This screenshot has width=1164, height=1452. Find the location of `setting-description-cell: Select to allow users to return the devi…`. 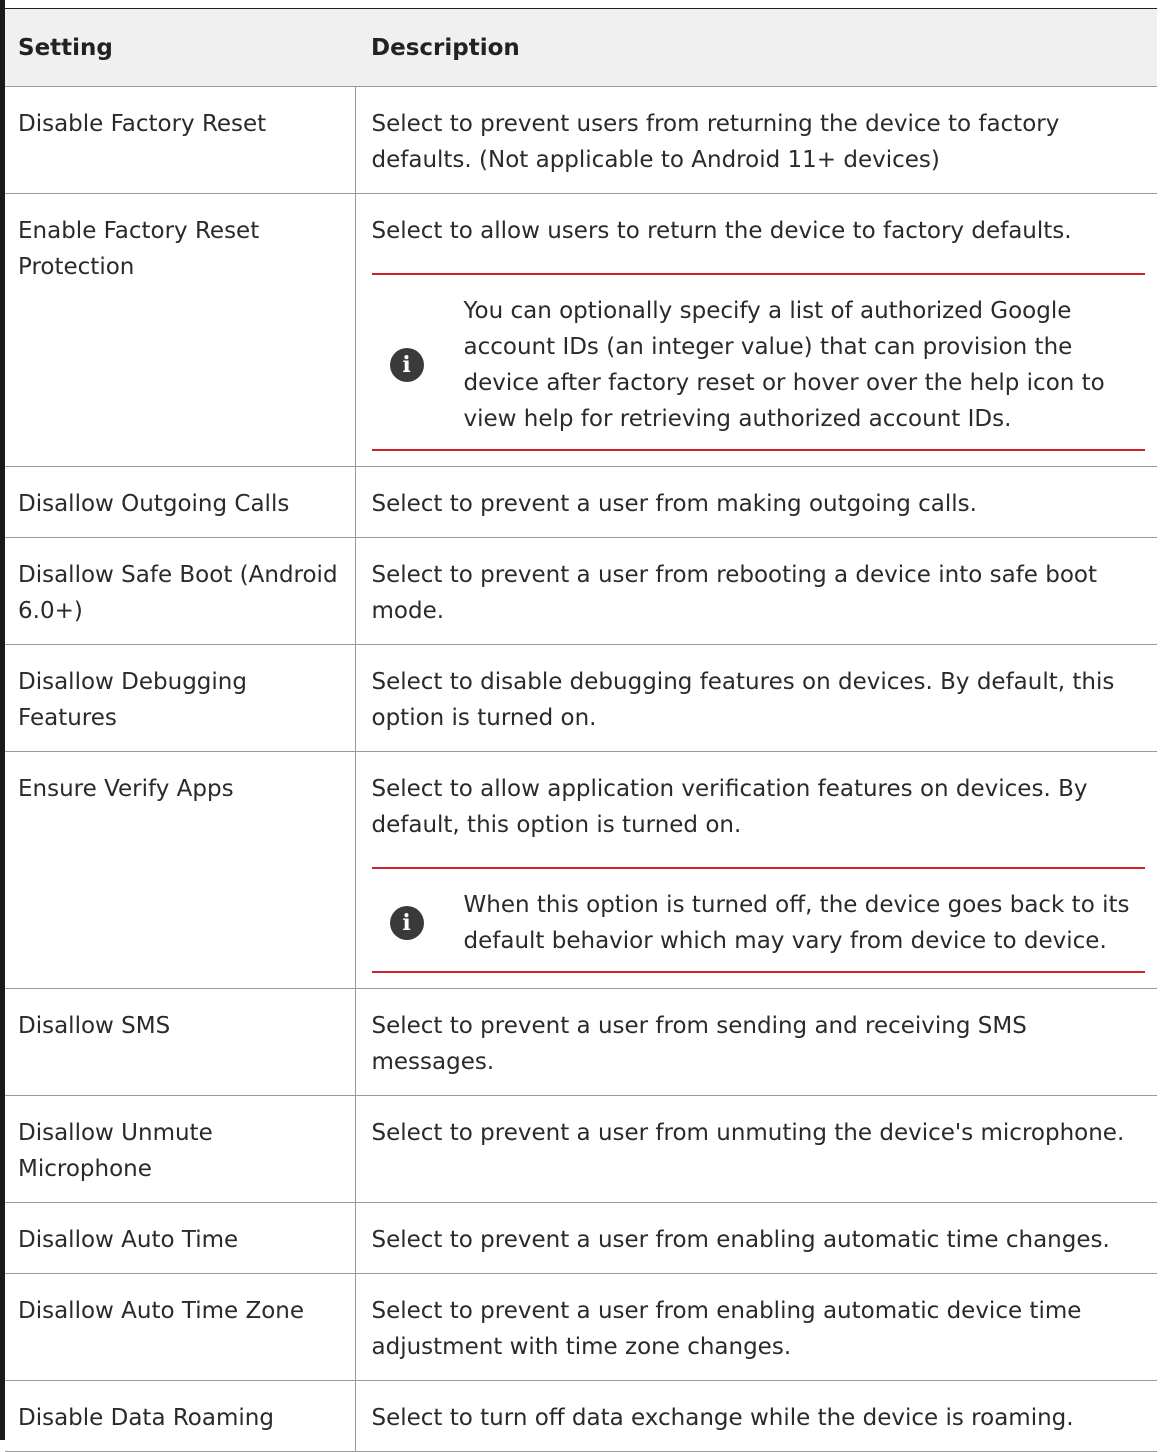

setting-description-cell: Select to allow users to return the devi… is located at coordinates (756, 330).